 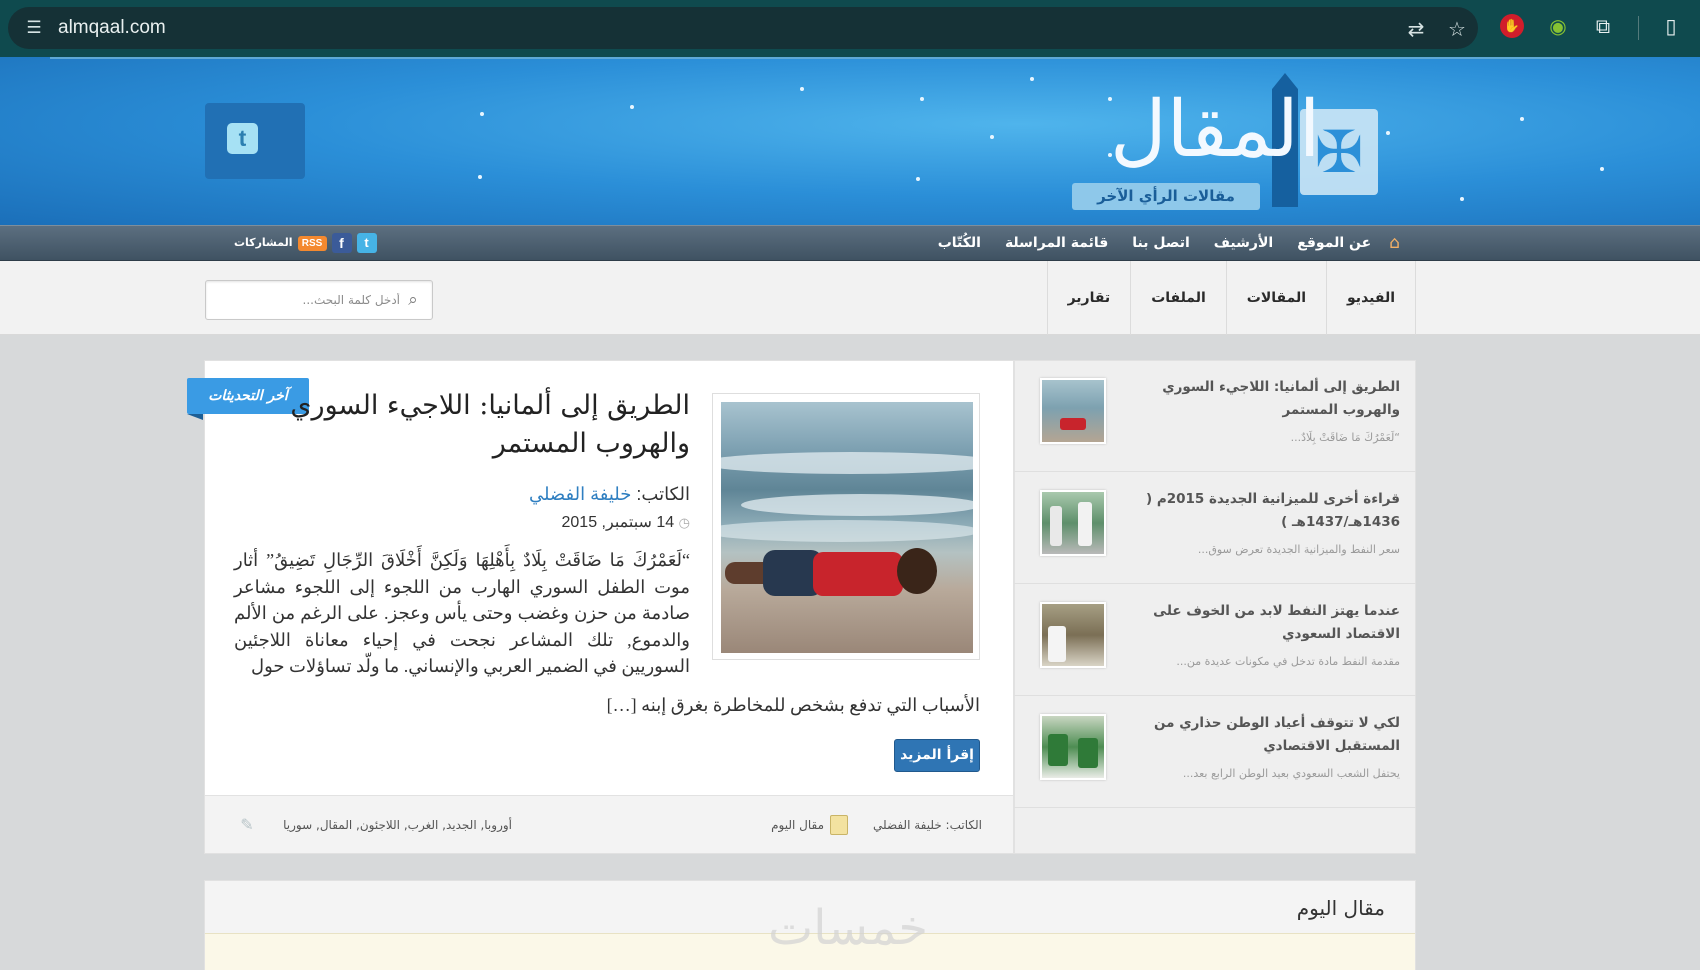 What do you see at coordinates (195, 417) in the screenshot?
I see `ribbon-fold` at bounding box center [195, 417].